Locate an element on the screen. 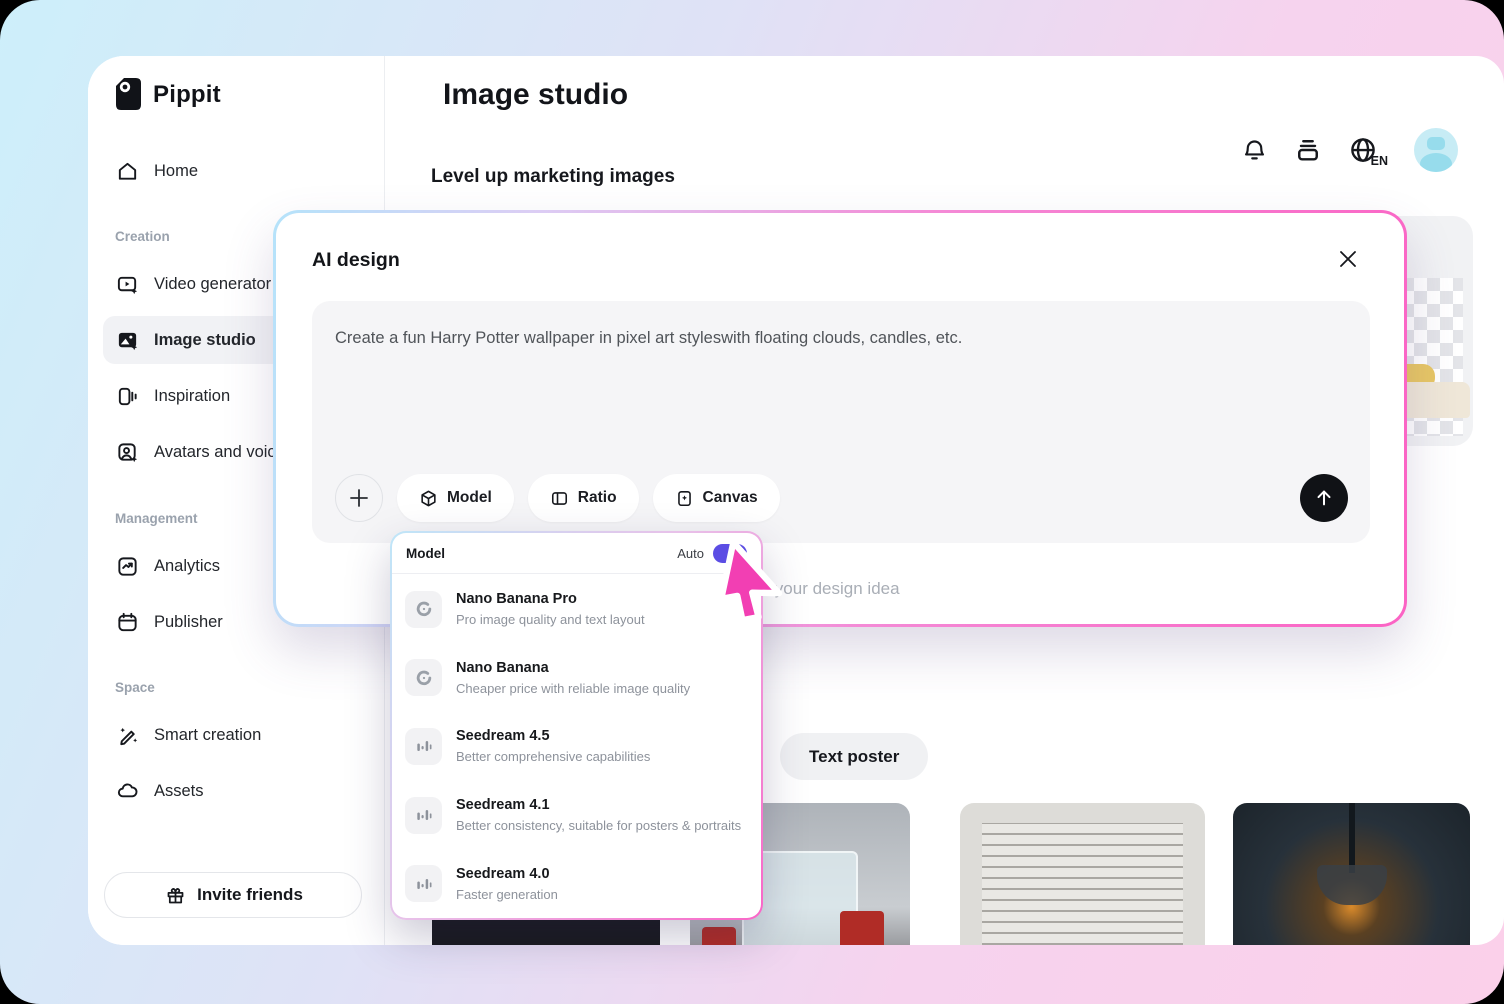 The width and height of the screenshot is (1504, 1004). sidebar-item-label: Inspiration is located at coordinates (192, 395).